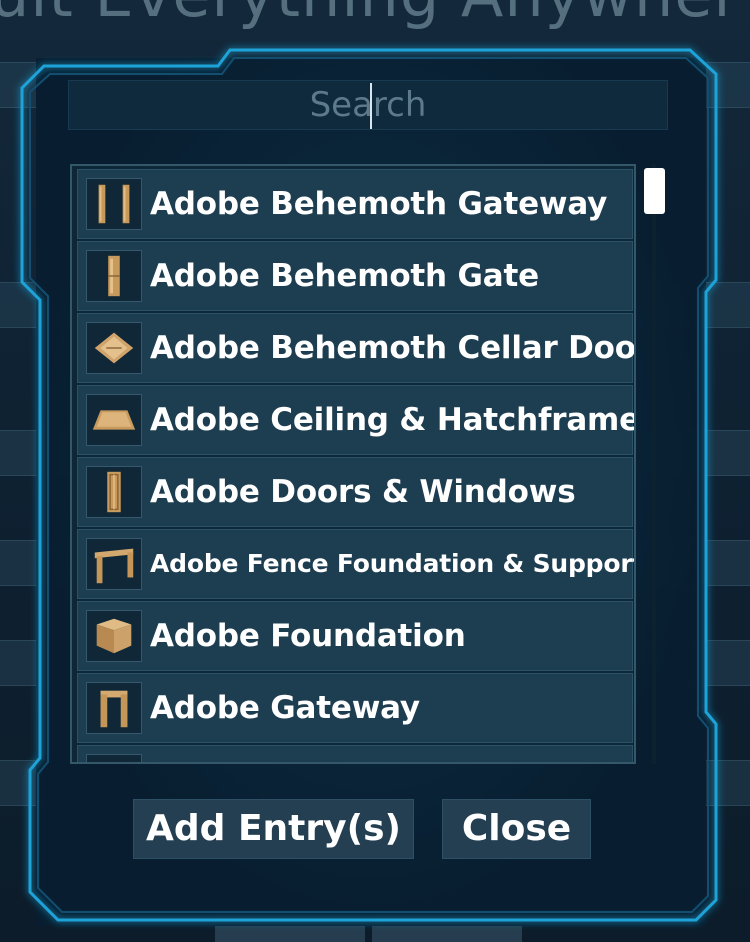 The height and width of the screenshot is (942, 750). Describe the element at coordinates (114, 492) in the screenshot. I see `door-icon` at that location.